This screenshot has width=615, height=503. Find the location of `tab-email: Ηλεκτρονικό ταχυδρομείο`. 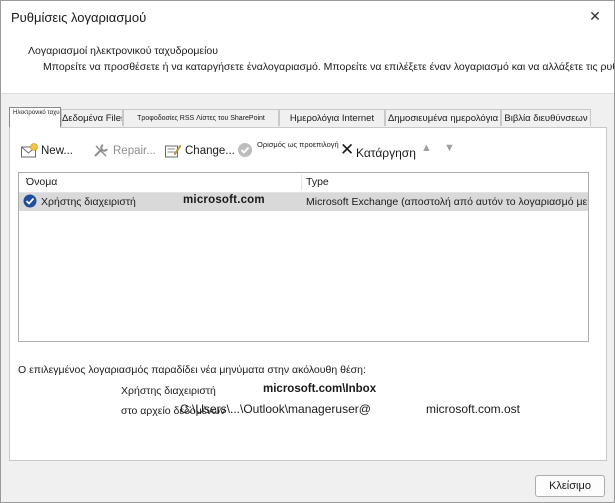

tab-email: Ηλεκτρονικό ταχυδρομείο is located at coordinates (35, 117).